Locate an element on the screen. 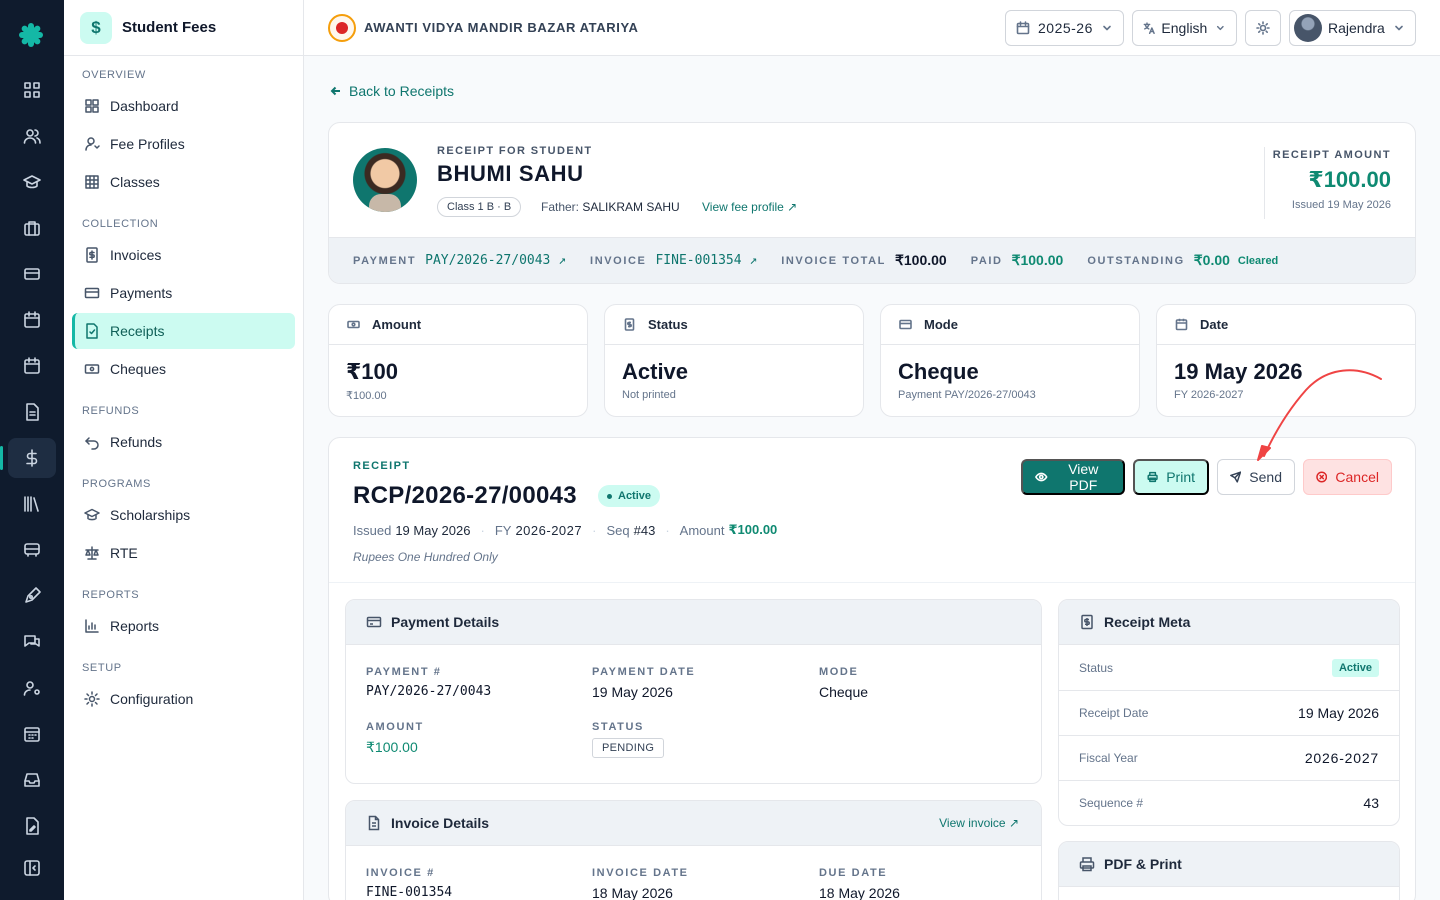 This screenshot has width=1440, height=900. payment-details-title: Payment Details is located at coordinates (445, 622).